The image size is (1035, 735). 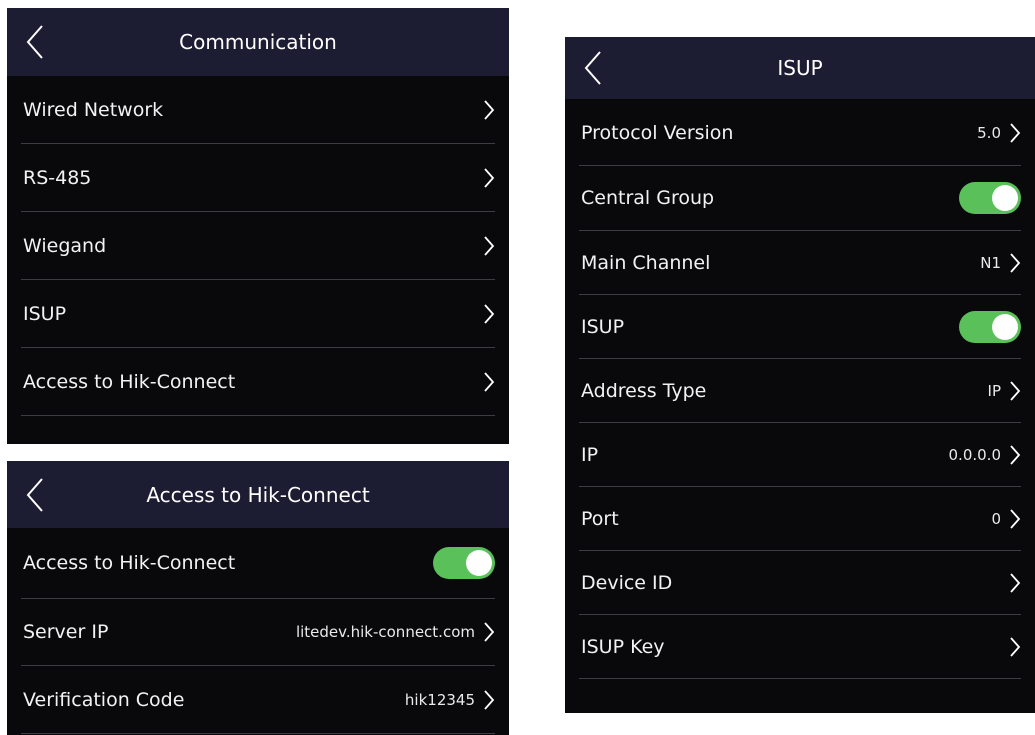 I want to click on setting-server-ip: Server IP litedev.hik-connect.com, so click(x=258, y=632).